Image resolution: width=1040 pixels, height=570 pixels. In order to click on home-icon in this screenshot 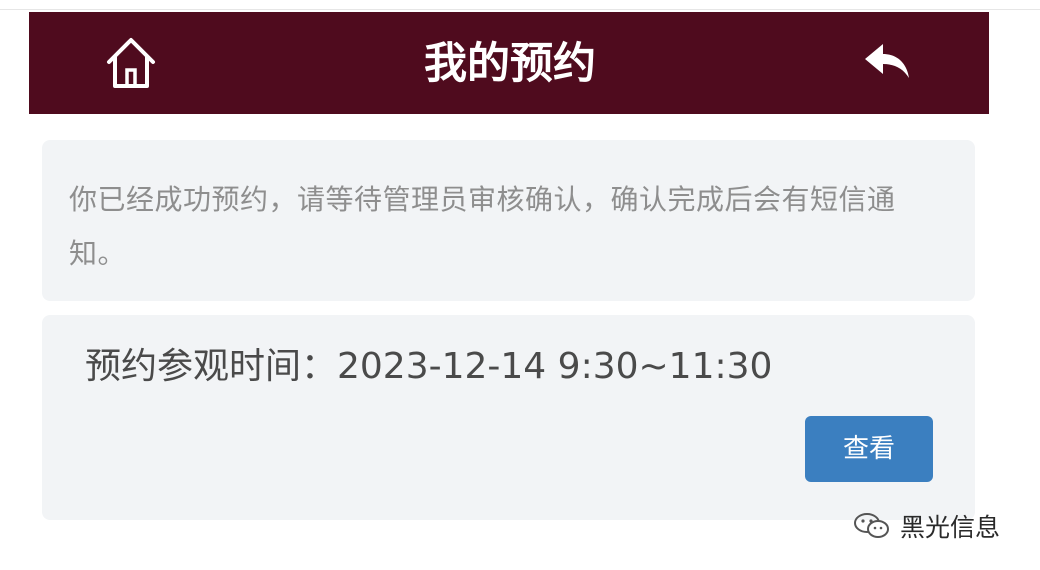, I will do `click(131, 63)`.